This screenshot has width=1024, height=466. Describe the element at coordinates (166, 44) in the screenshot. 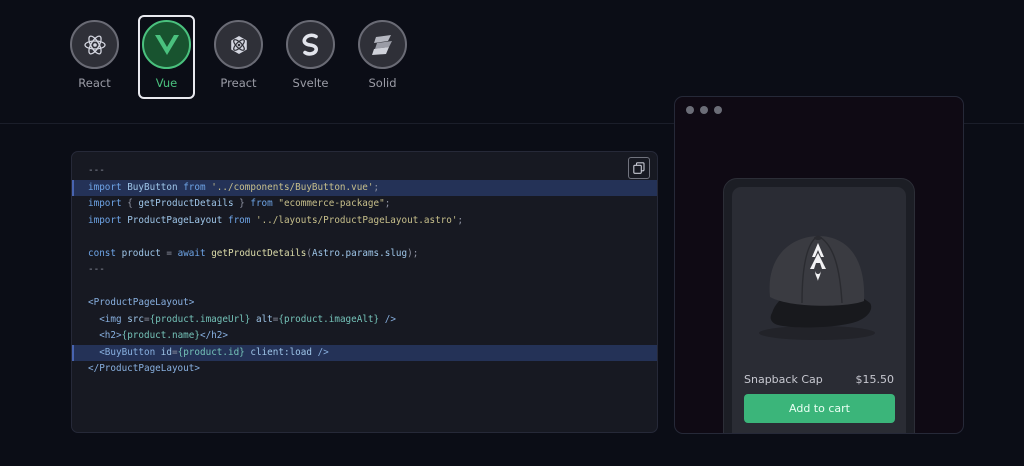

I see `vue-icon` at that location.